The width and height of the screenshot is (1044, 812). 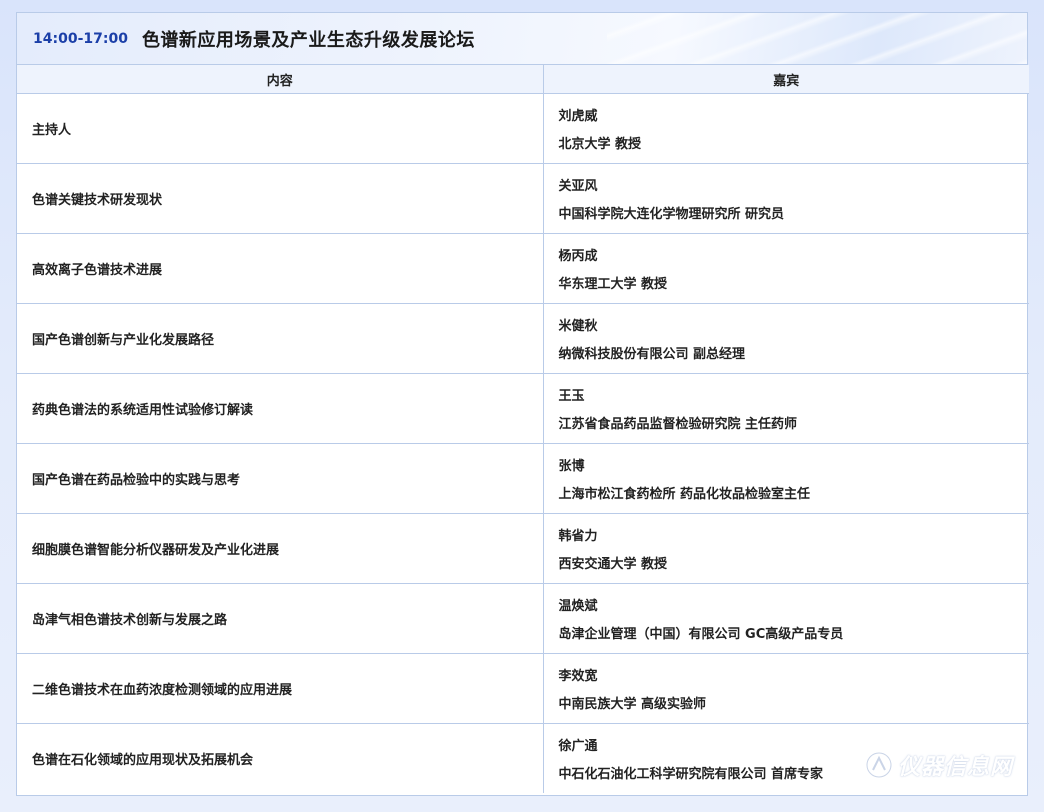 What do you see at coordinates (280, 268) in the screenshot?
I see `talk-topic: 高效离子色谱技术进展` at bounding box center [280, 268].